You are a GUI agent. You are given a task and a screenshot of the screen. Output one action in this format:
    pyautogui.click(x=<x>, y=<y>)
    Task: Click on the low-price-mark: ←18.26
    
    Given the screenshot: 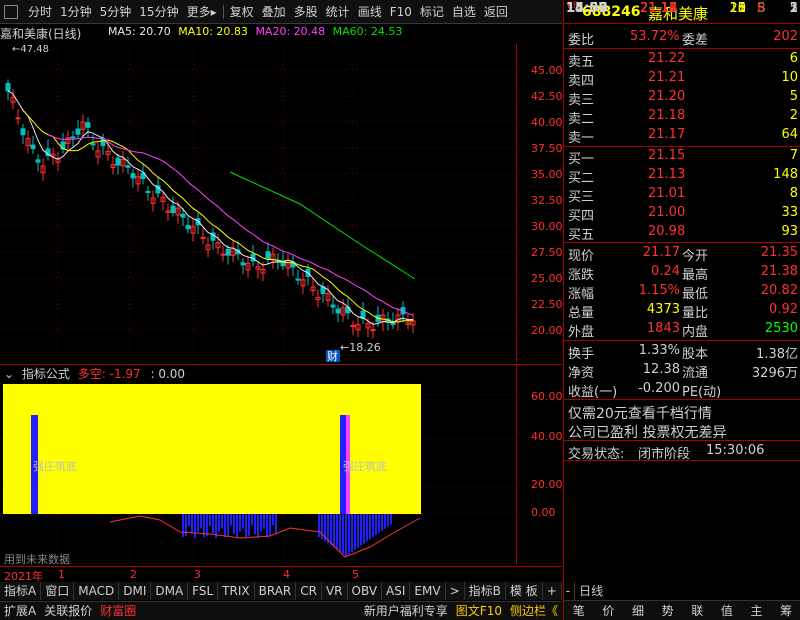 What is the action you would take?
    pyautogui.click(x=360, y=347)
    